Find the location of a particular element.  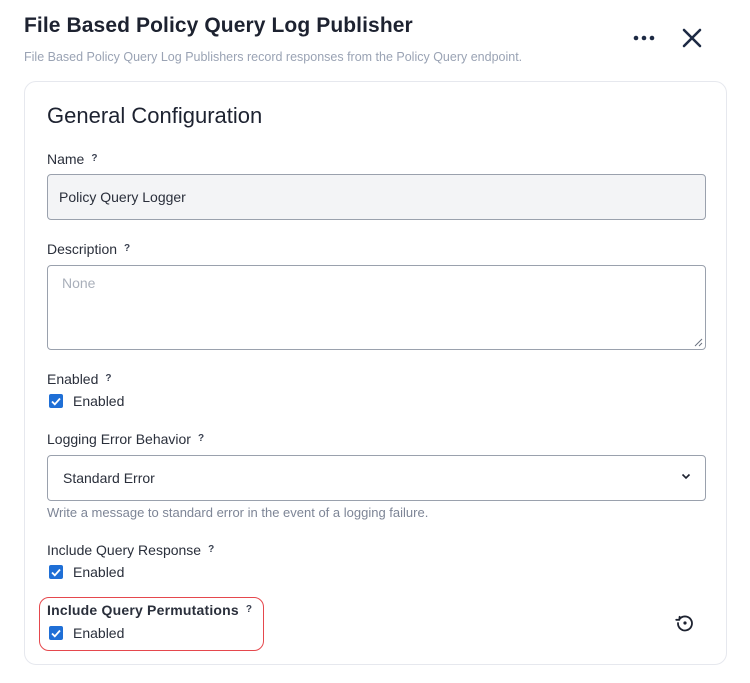

reset-to-default-button is located at coordinates (685, 623).